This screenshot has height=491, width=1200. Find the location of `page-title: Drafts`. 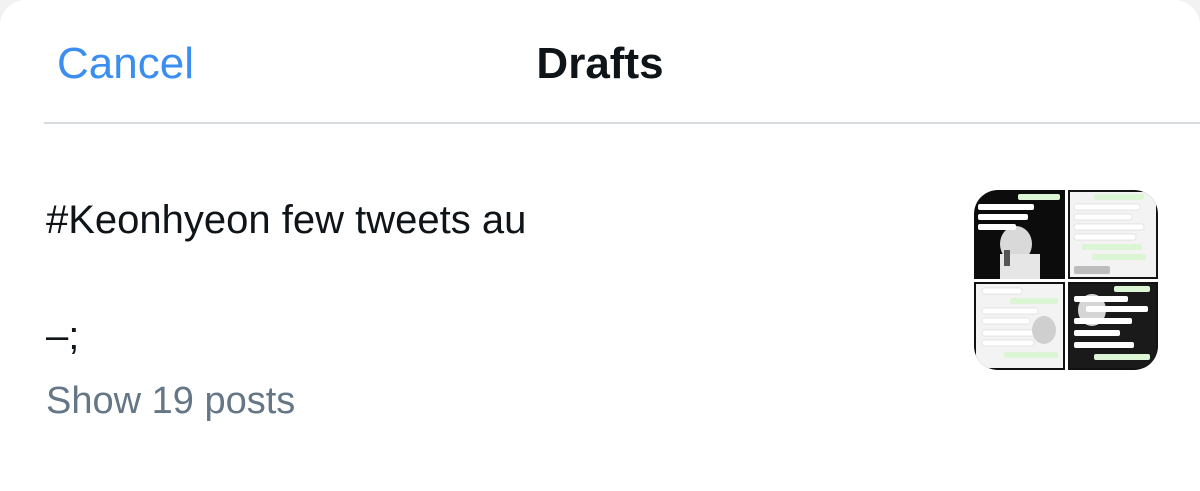

page-title: Drafts is located at coordinates (600, 63).